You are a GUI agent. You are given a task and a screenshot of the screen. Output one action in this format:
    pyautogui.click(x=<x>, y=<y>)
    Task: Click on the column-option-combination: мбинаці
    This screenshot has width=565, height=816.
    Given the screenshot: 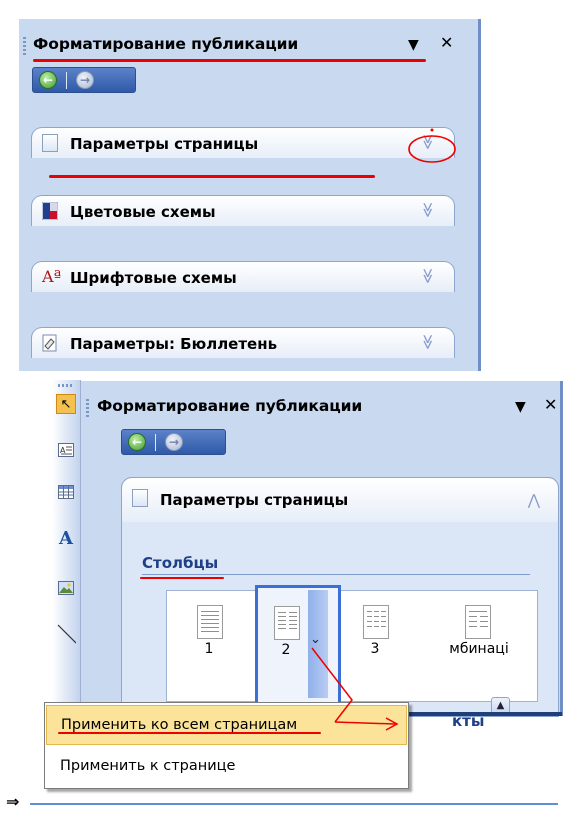 What is the action you would take?
    pyautogui.click(x=479, y=647)
    